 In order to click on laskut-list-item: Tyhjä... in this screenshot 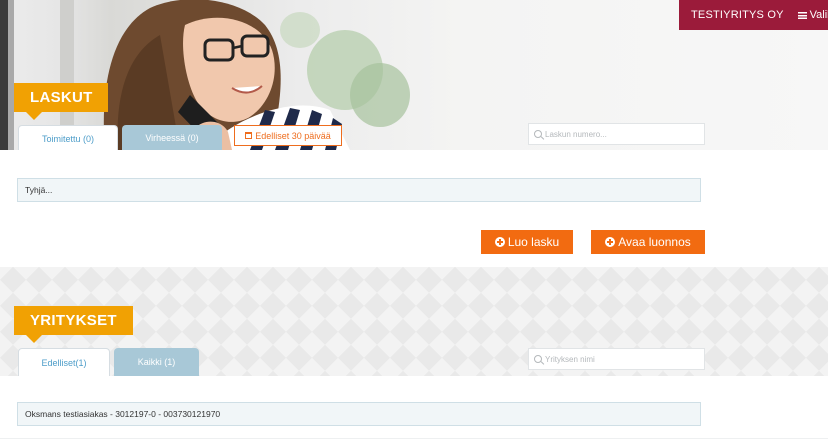, I will do `click(359, 190)`.